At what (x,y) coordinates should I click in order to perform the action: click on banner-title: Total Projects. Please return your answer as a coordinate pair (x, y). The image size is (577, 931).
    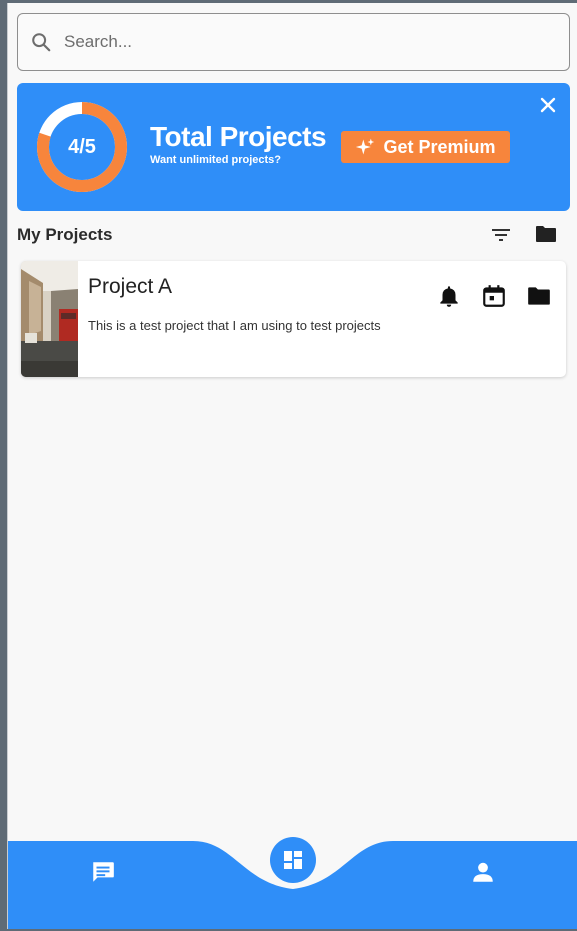
    Looking at the image, I should click on (238, 136).